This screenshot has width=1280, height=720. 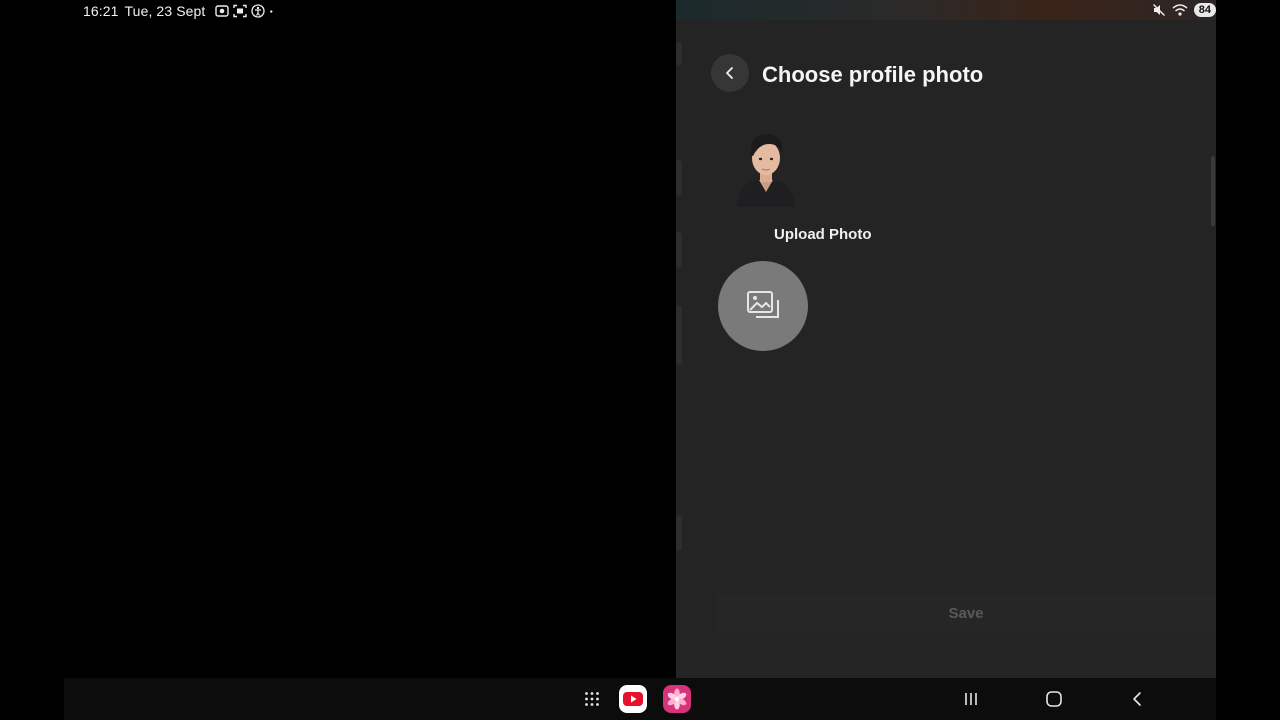 I want to click on wifi-icon, so click(x=1180, y=10).